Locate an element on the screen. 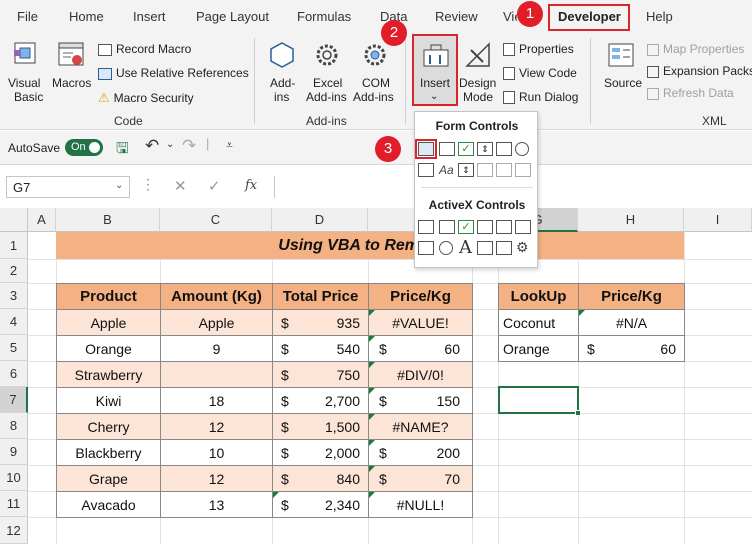 The height and width of the screenshot is (544, 752). autosave-toggle: On is located at coordinates (84, 147).